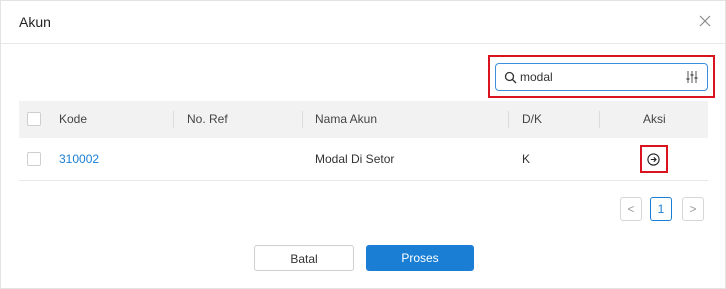 Image resolution: width=726 pixels, height=289 pixels. I want to click on table-row: 310002 Modal Di Setor K, so click(363, 159).